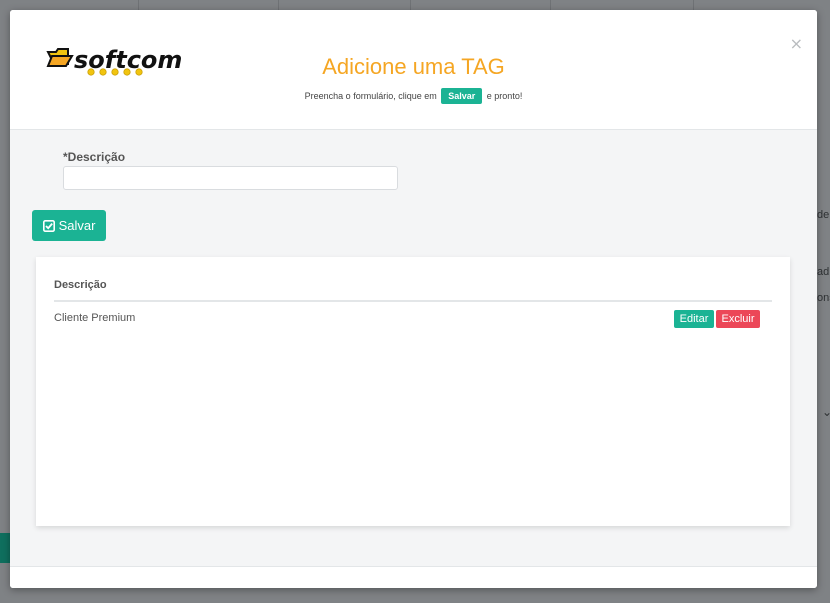 Image resolution: width=830 pixels, height=603 pixels. What do you see at coordinates (230, 178) in the screenshot?
I see `descricao-input` at bounding box center [230, 178].